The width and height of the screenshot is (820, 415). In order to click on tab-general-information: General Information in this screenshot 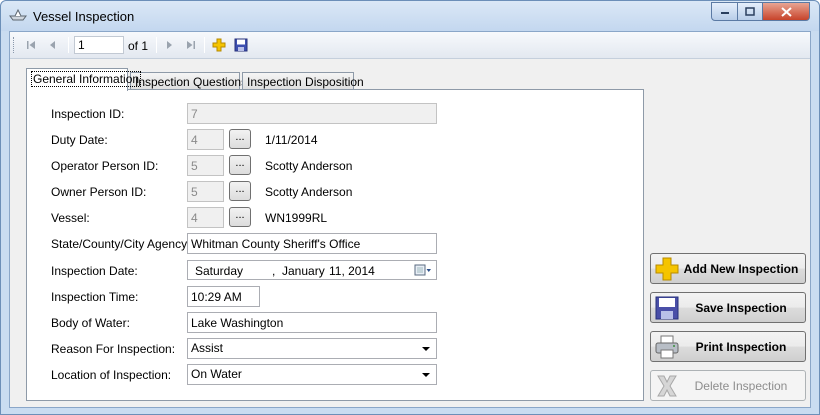, I will do `click(84, 79)`.